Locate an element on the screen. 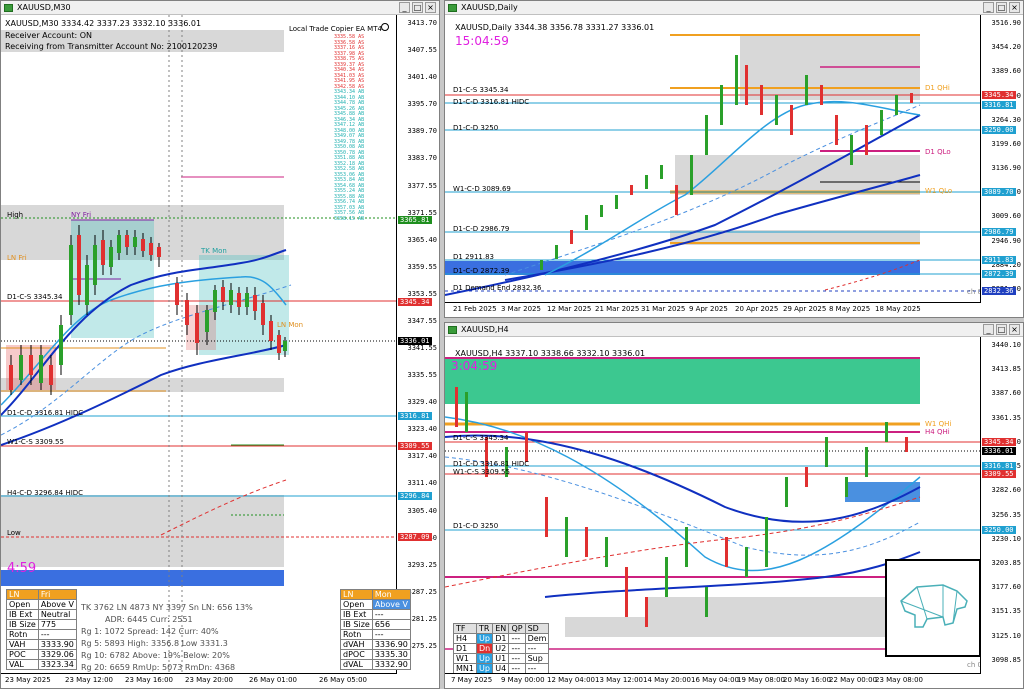  price-axis-label: 3401.40 is located at coordinates (422, 77).